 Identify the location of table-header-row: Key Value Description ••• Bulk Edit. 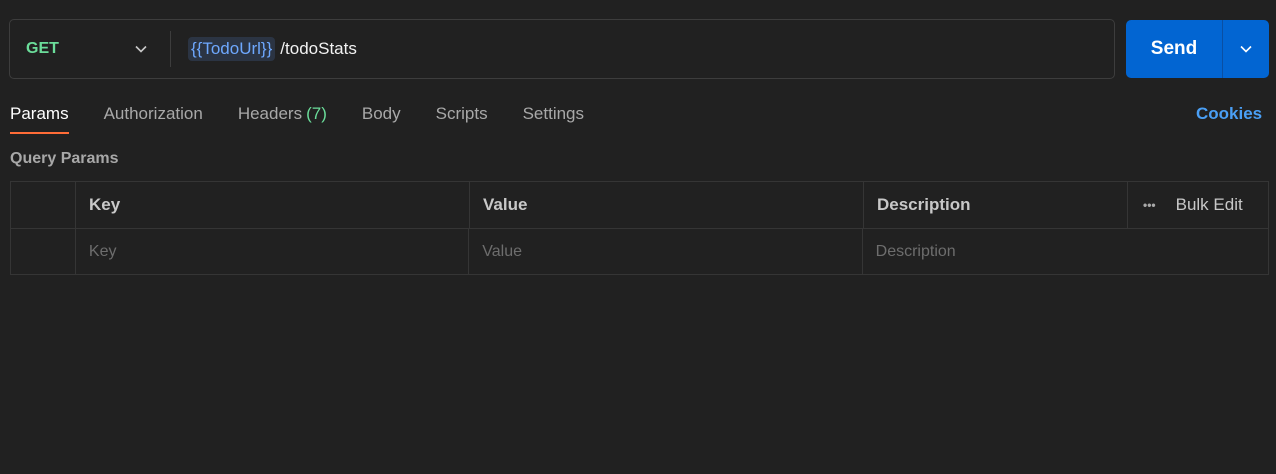
(639, 205).